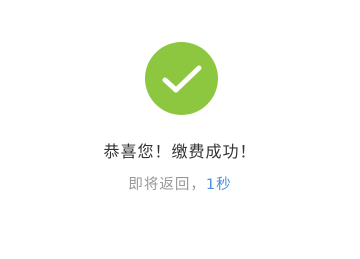 The height and width of the screenshot is (259, 360). Describe the element at coordinates (218, 185) in the screenshot. I see `countdown-timer: 1秒` at that location.